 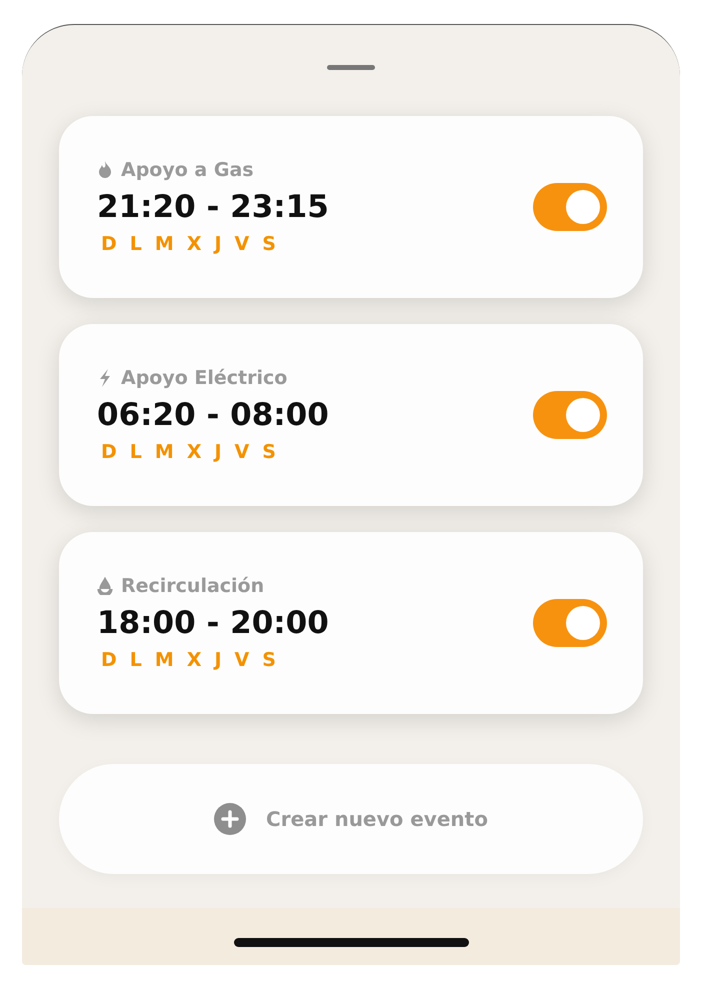 I want to click on plus-icon, so click(x=230, y=819).